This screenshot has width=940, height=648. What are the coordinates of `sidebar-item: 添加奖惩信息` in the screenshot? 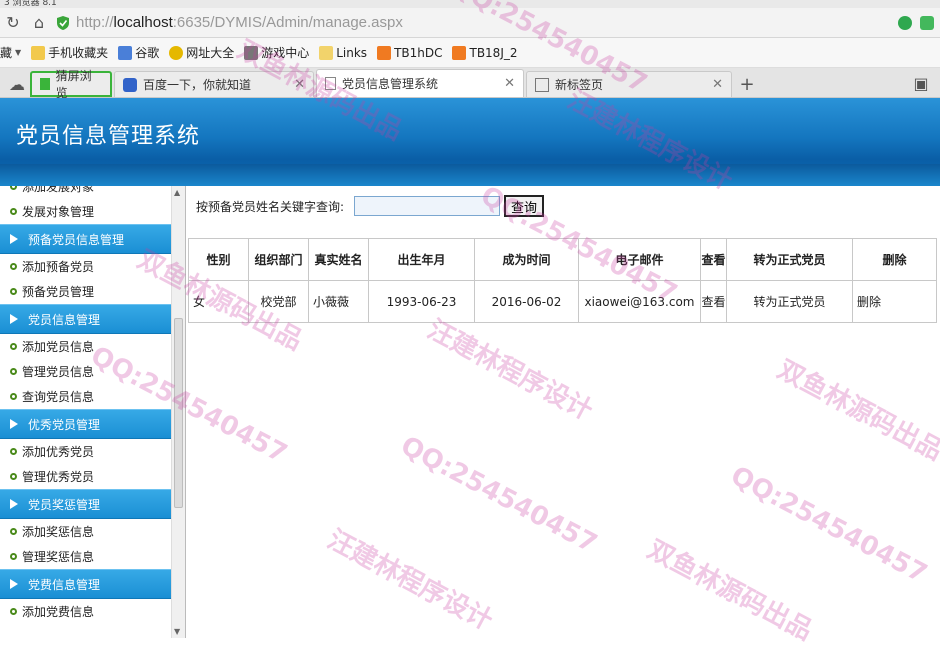 It's located at (86, 531).